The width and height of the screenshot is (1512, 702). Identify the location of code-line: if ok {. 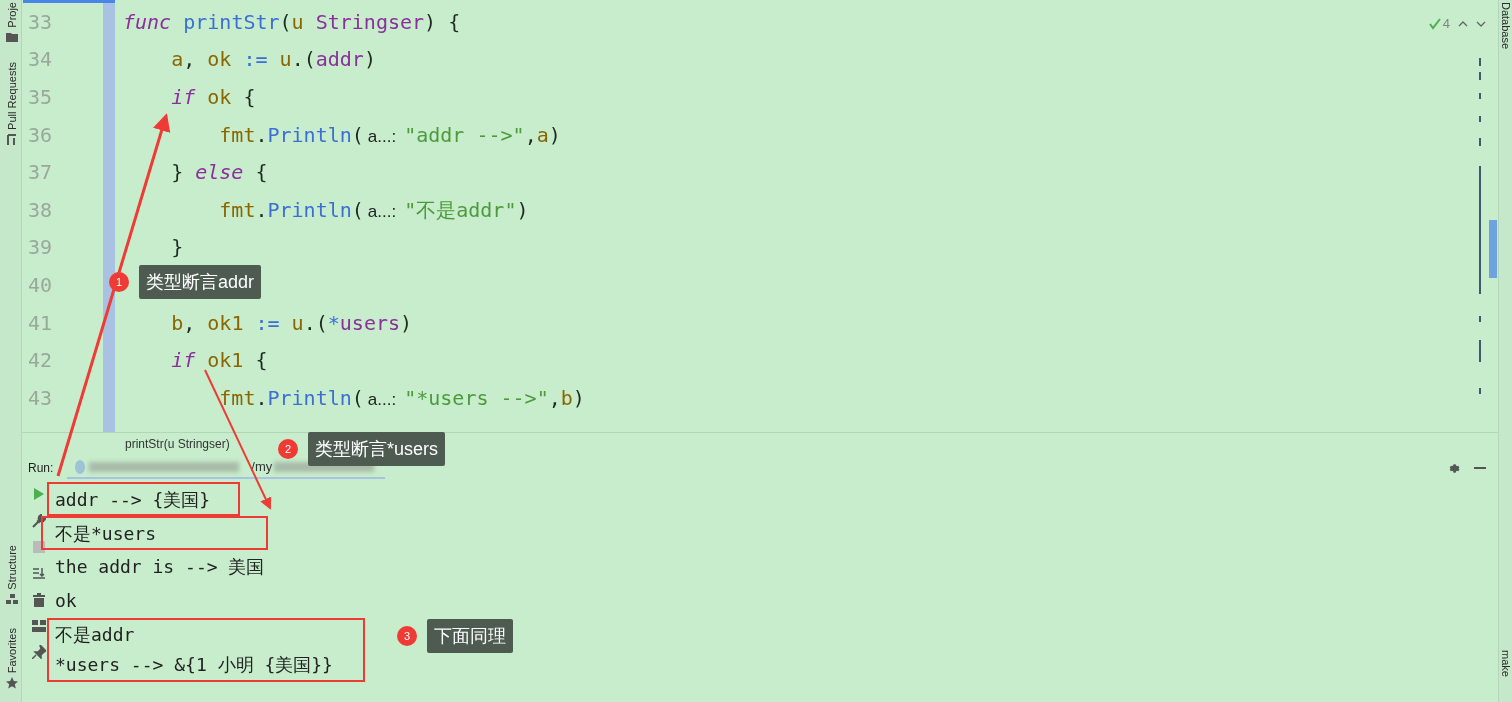
(213, 97).